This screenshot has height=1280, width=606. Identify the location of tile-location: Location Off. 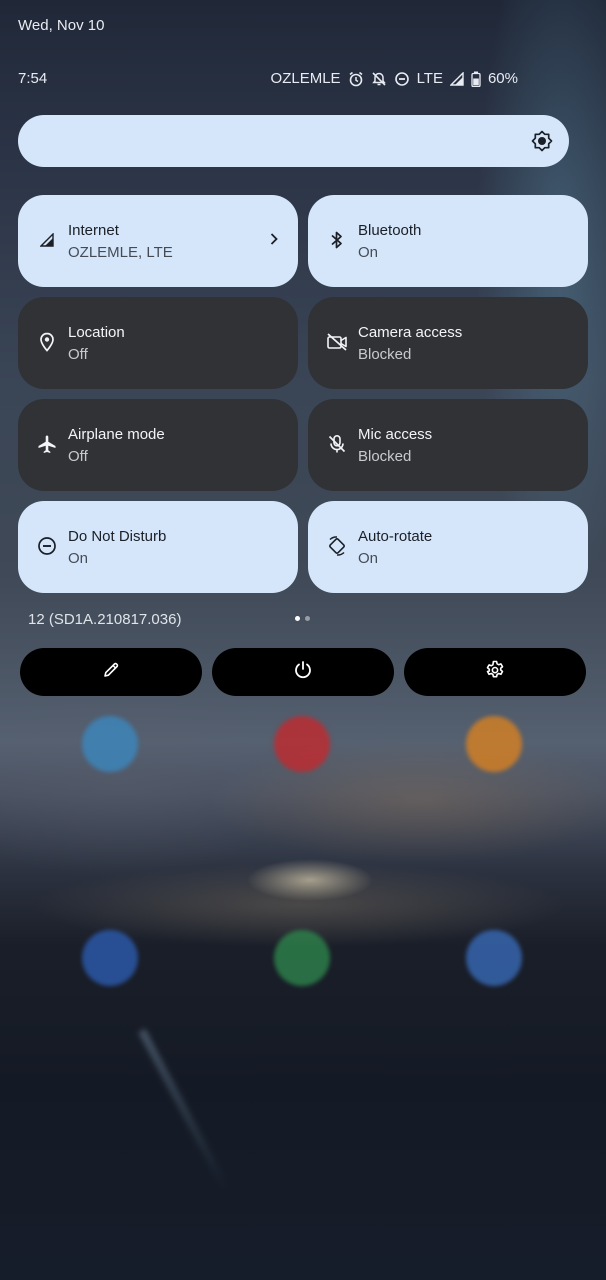
(158, 343).